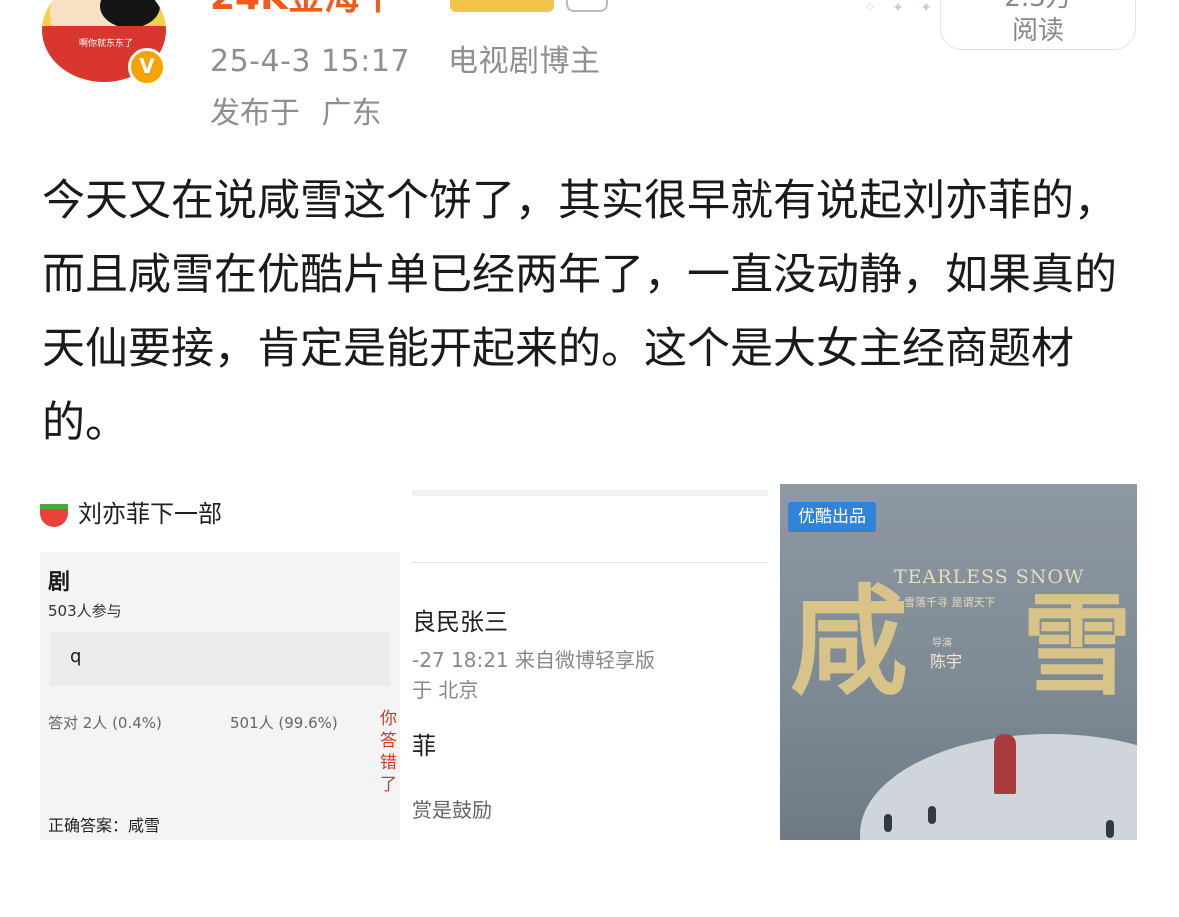 The image size is (1179, 917). What do you see at coordinates (220, 659) in the screenshot?
I see `poll-option: q` at bounding box center [220, 659].